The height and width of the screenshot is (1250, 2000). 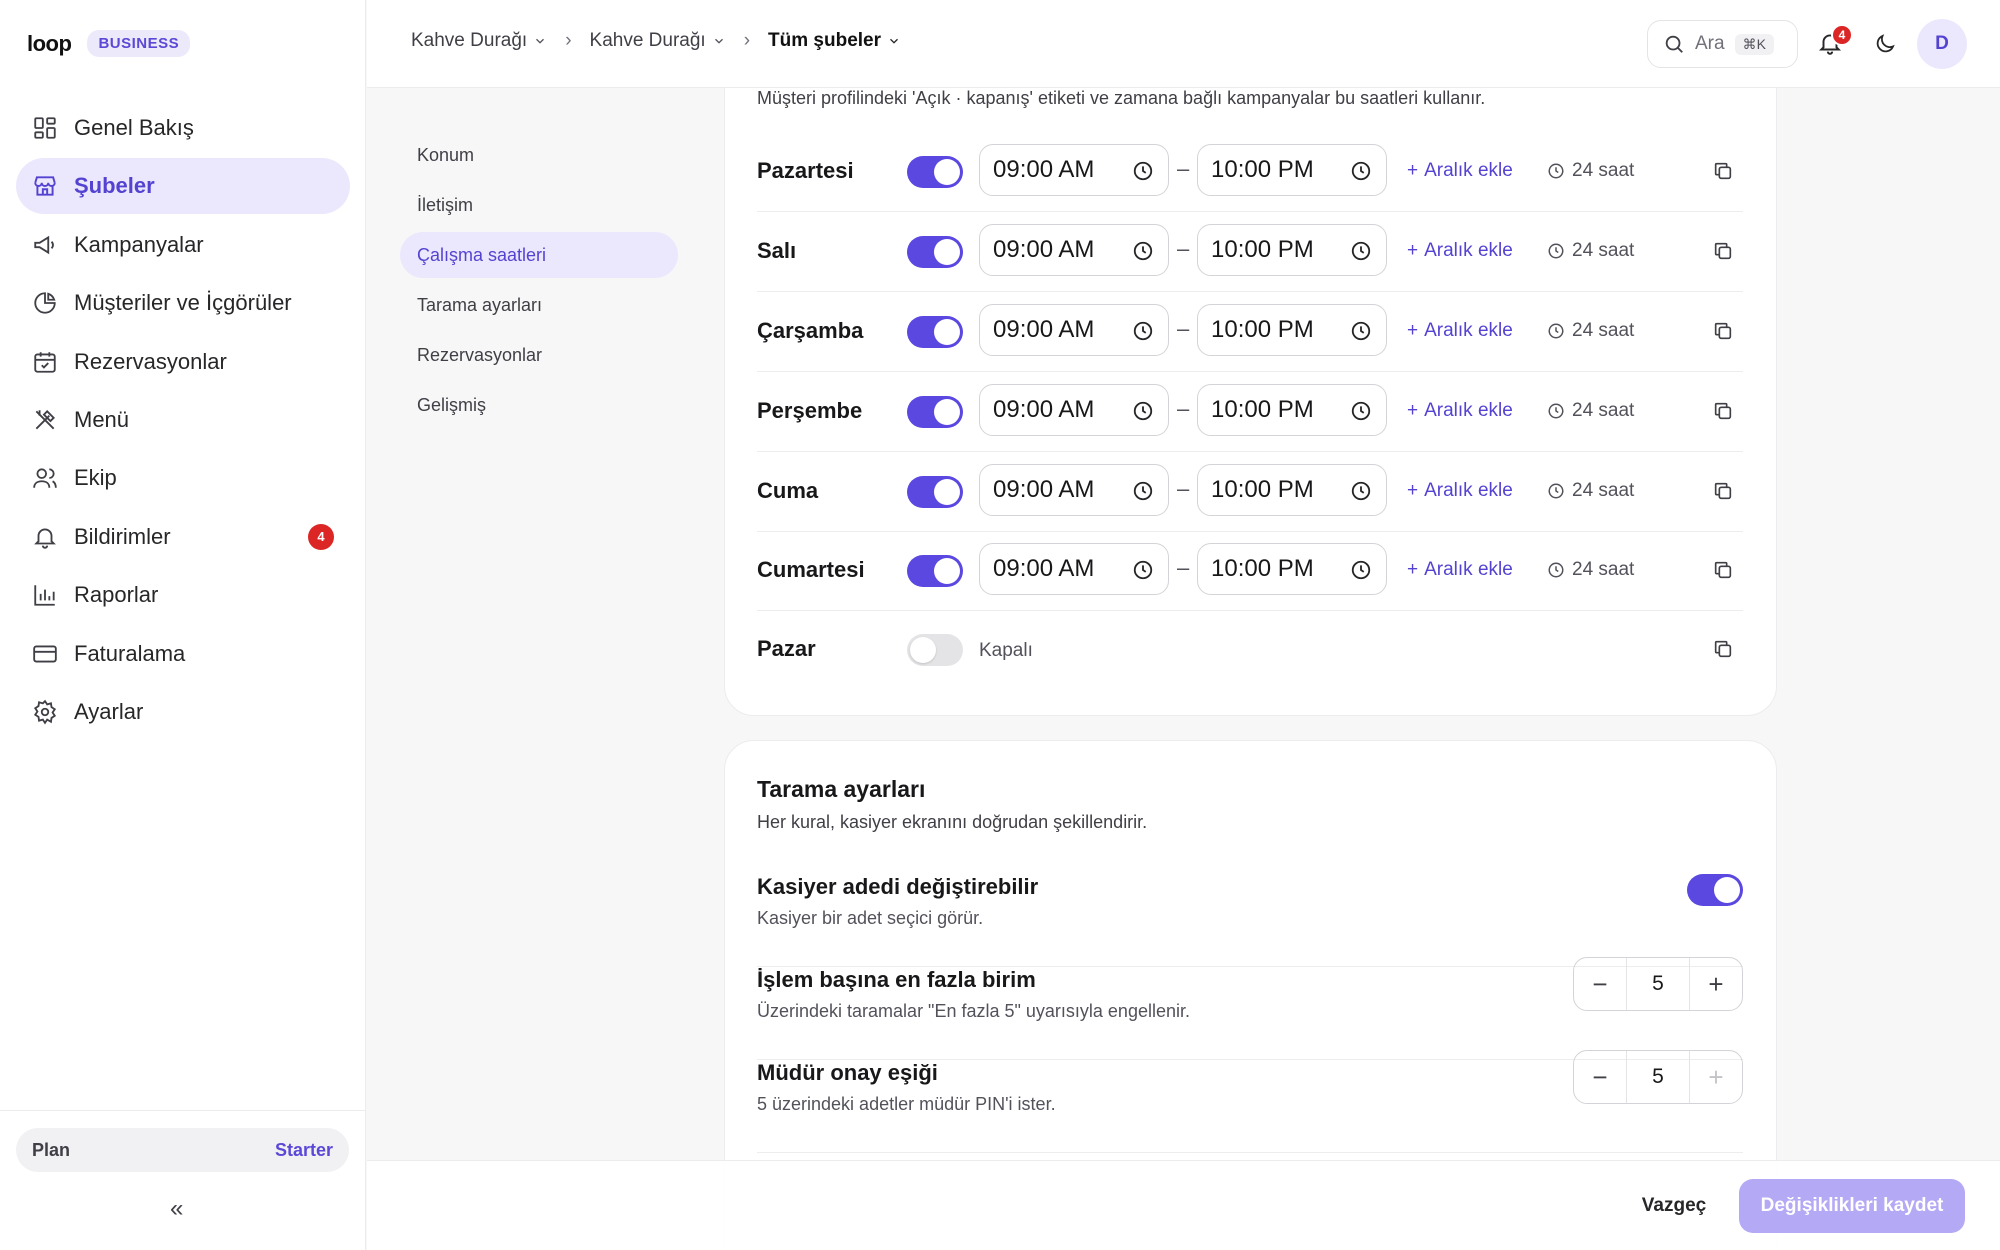 I want to click on manager-threshold-stepper: − 5 +, so click(x=1658, y=1077).